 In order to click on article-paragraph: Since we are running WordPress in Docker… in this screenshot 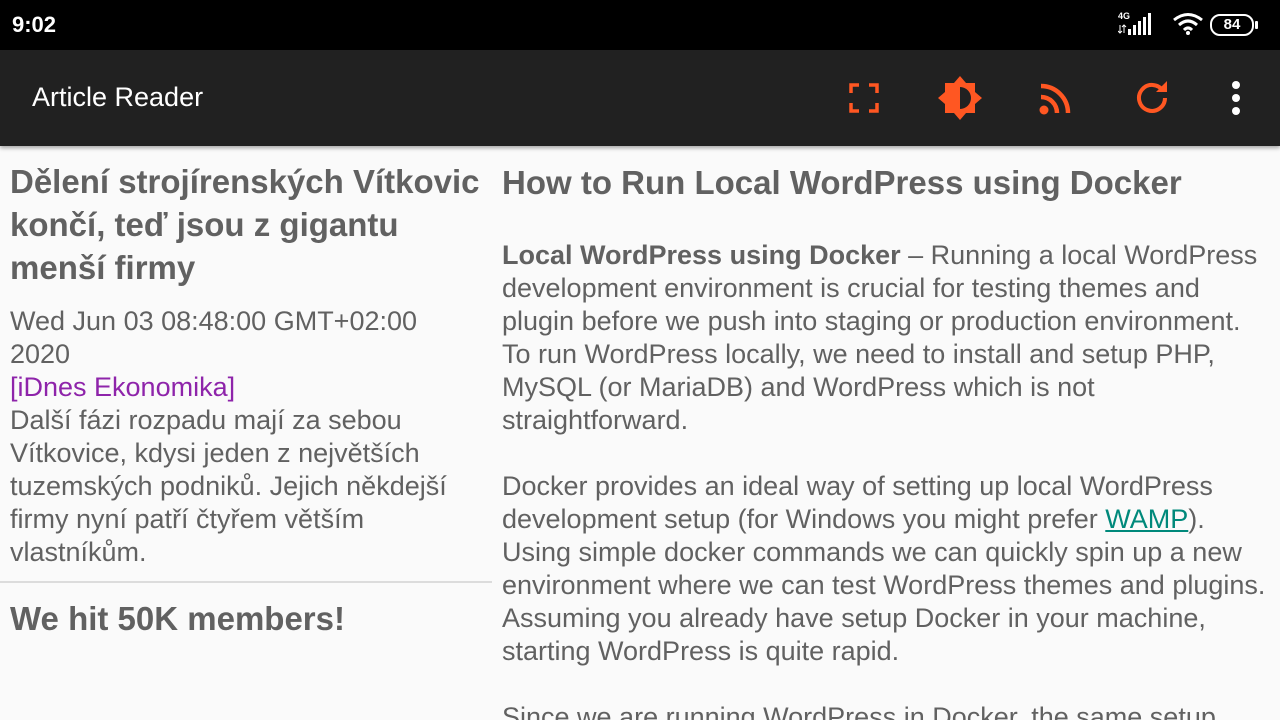, I will do `click(859, 711)`.